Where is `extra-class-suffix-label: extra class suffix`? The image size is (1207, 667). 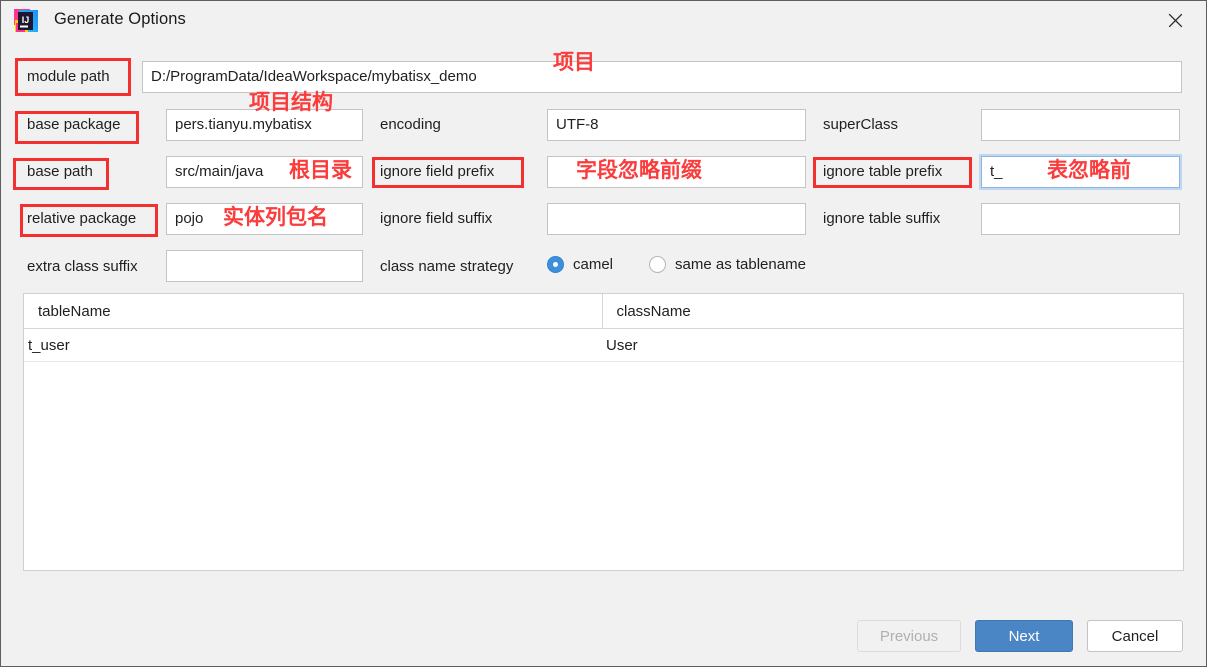 extra-class-suffix-label: extra class suffix is located at coordinates (82, 266).